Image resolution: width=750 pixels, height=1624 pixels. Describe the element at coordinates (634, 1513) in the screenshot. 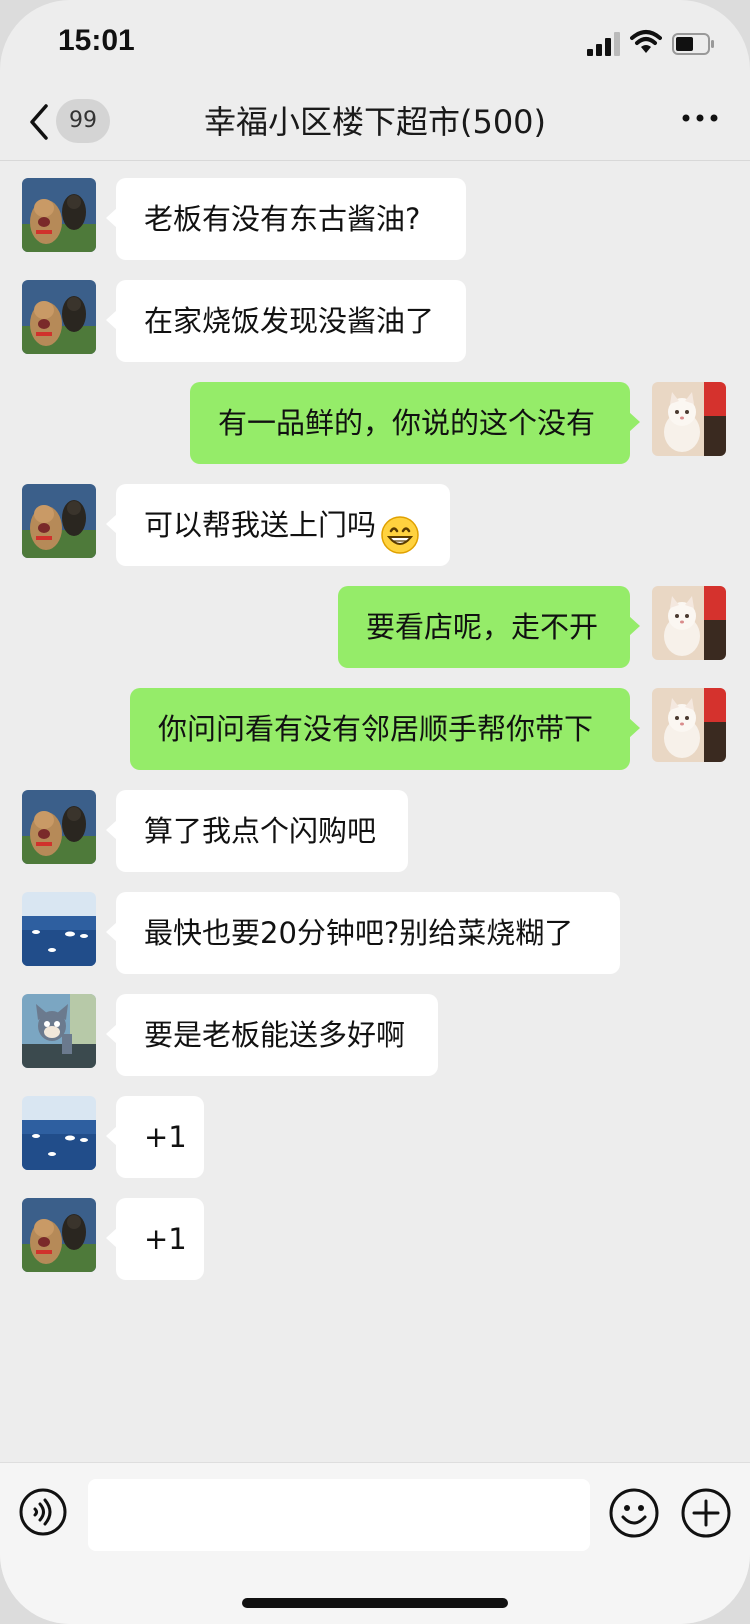

I see `emoji-picker-icon` at that location.